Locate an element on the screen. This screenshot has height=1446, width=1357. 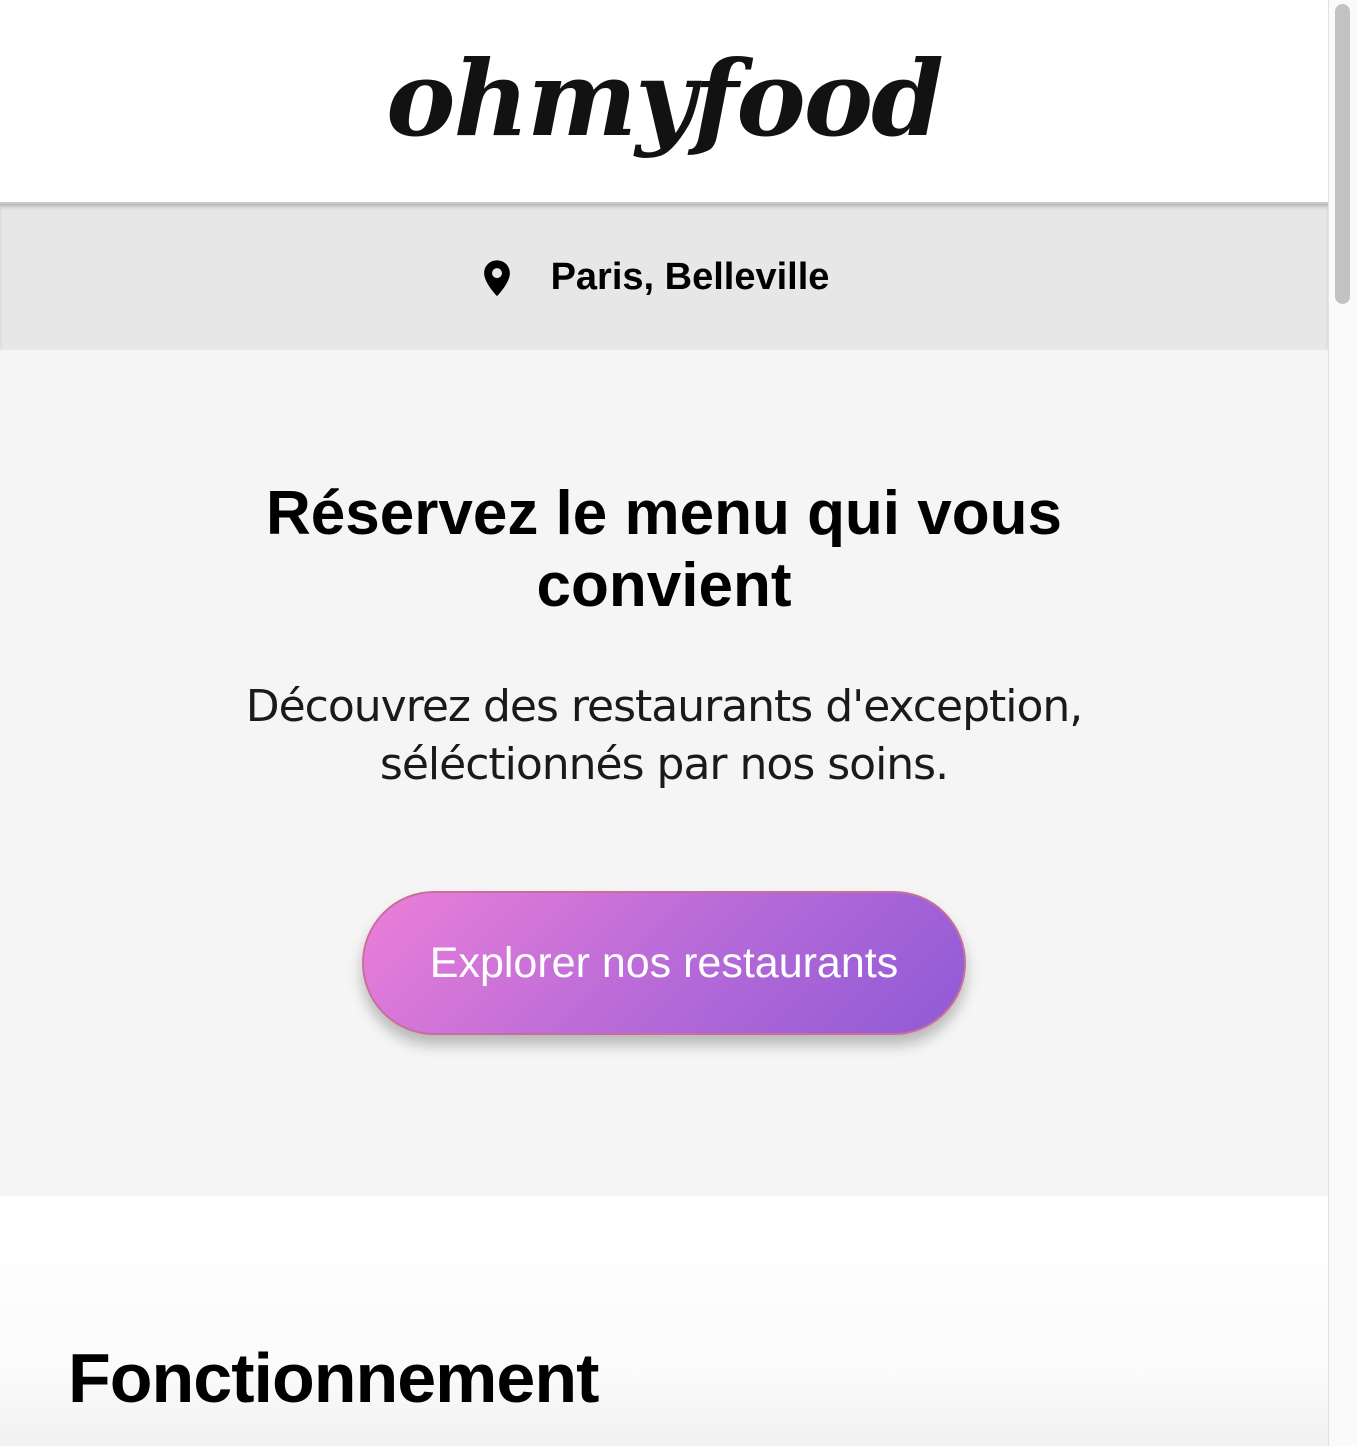
scrollbar-thumb is located at coordinates (1342, 154).